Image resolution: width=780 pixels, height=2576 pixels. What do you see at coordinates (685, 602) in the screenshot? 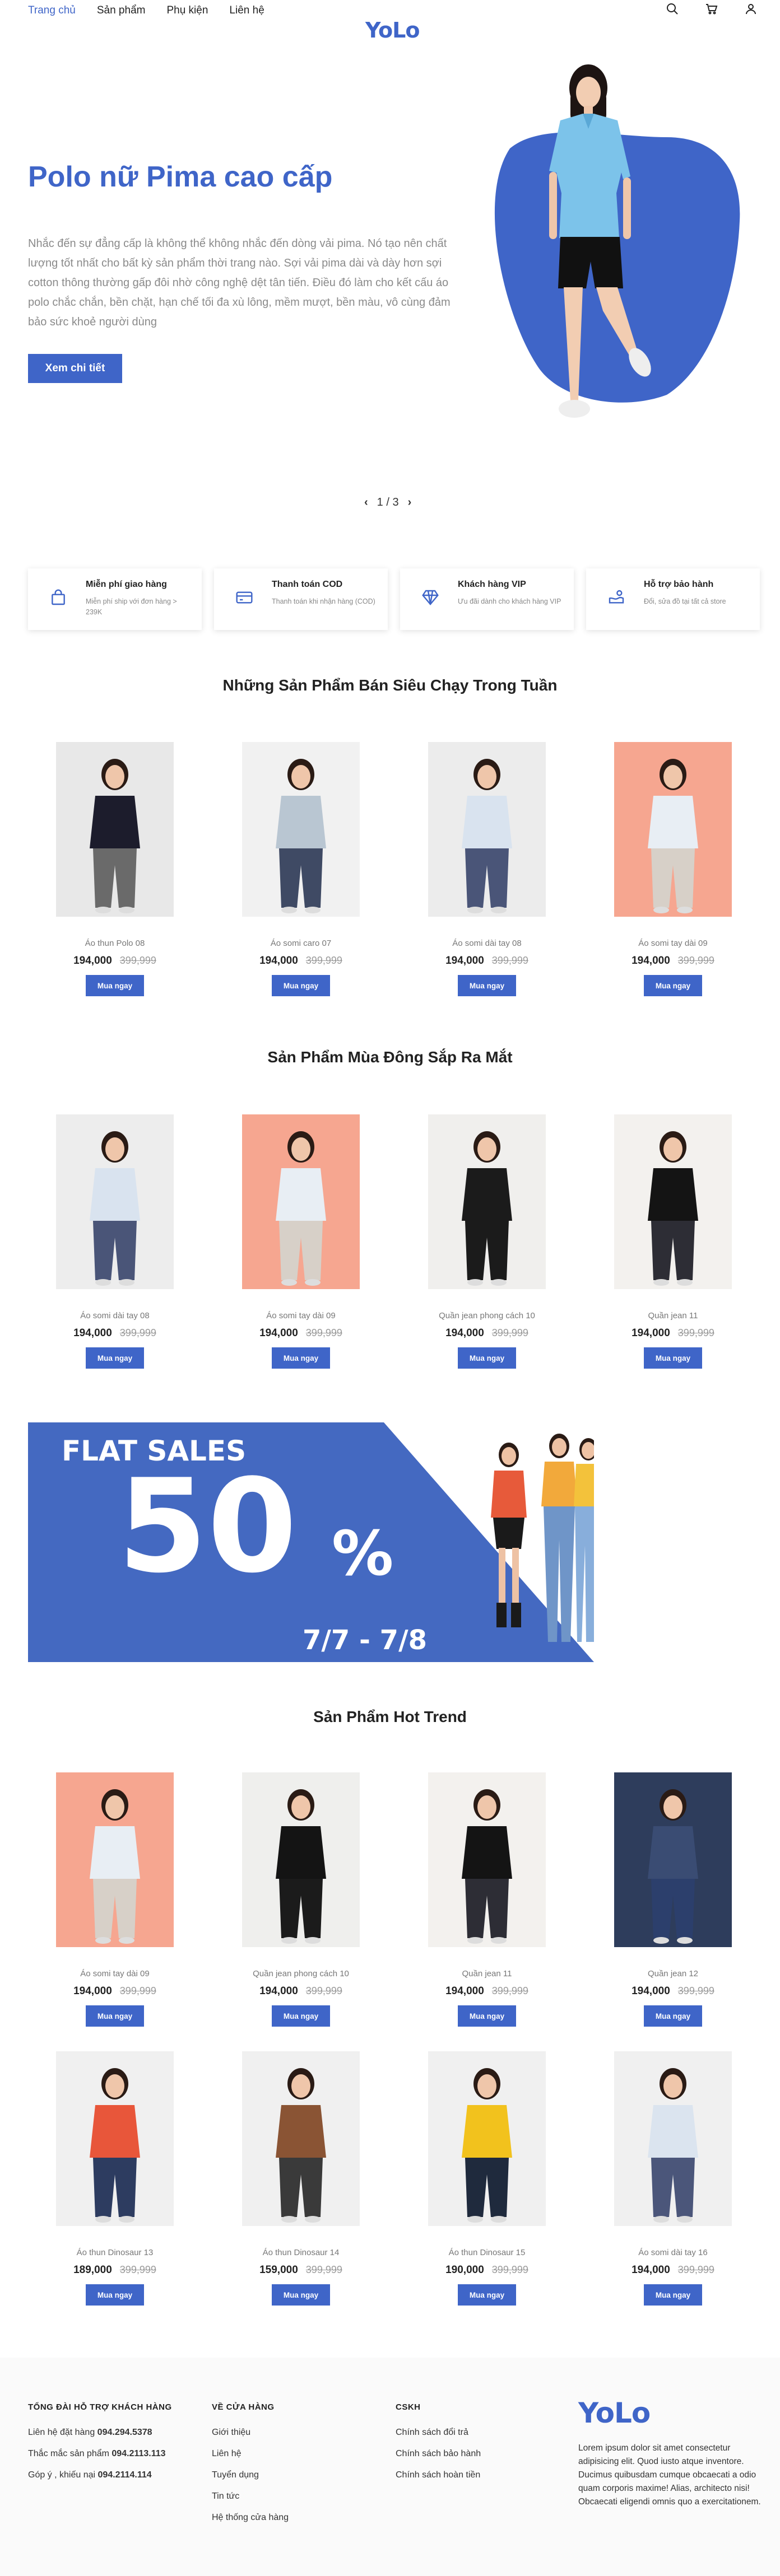
I see `feature-desc: Đổi, sửa đồ tại tất cả store` at bounding box center [685, 602].